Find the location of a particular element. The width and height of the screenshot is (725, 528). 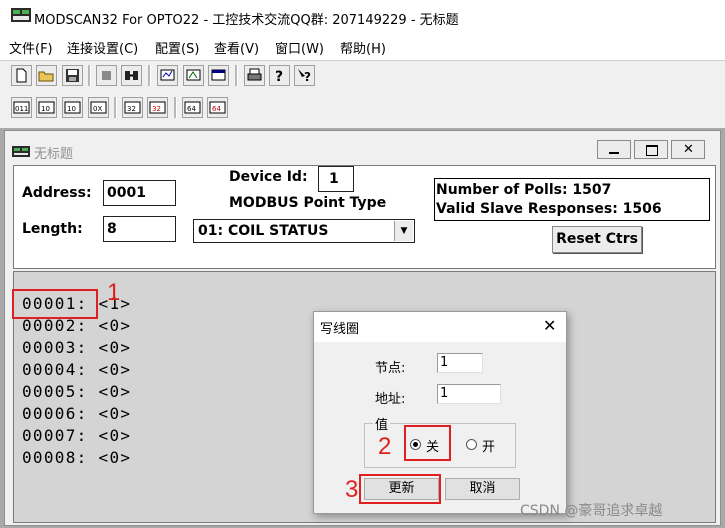

toolbar-area: ? ? 011 10 10 0X 32 32 64 64 is located at coordinates (362, 94).